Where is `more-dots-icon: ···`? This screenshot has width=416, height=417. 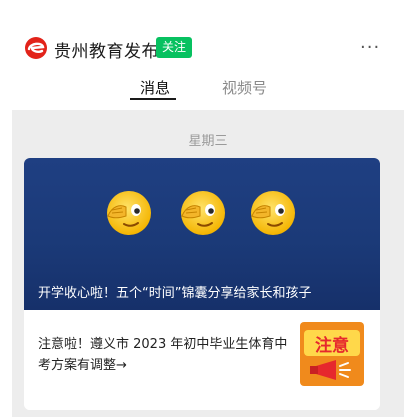
more-dots-icon: ··· is located at coordinates (370, 47).